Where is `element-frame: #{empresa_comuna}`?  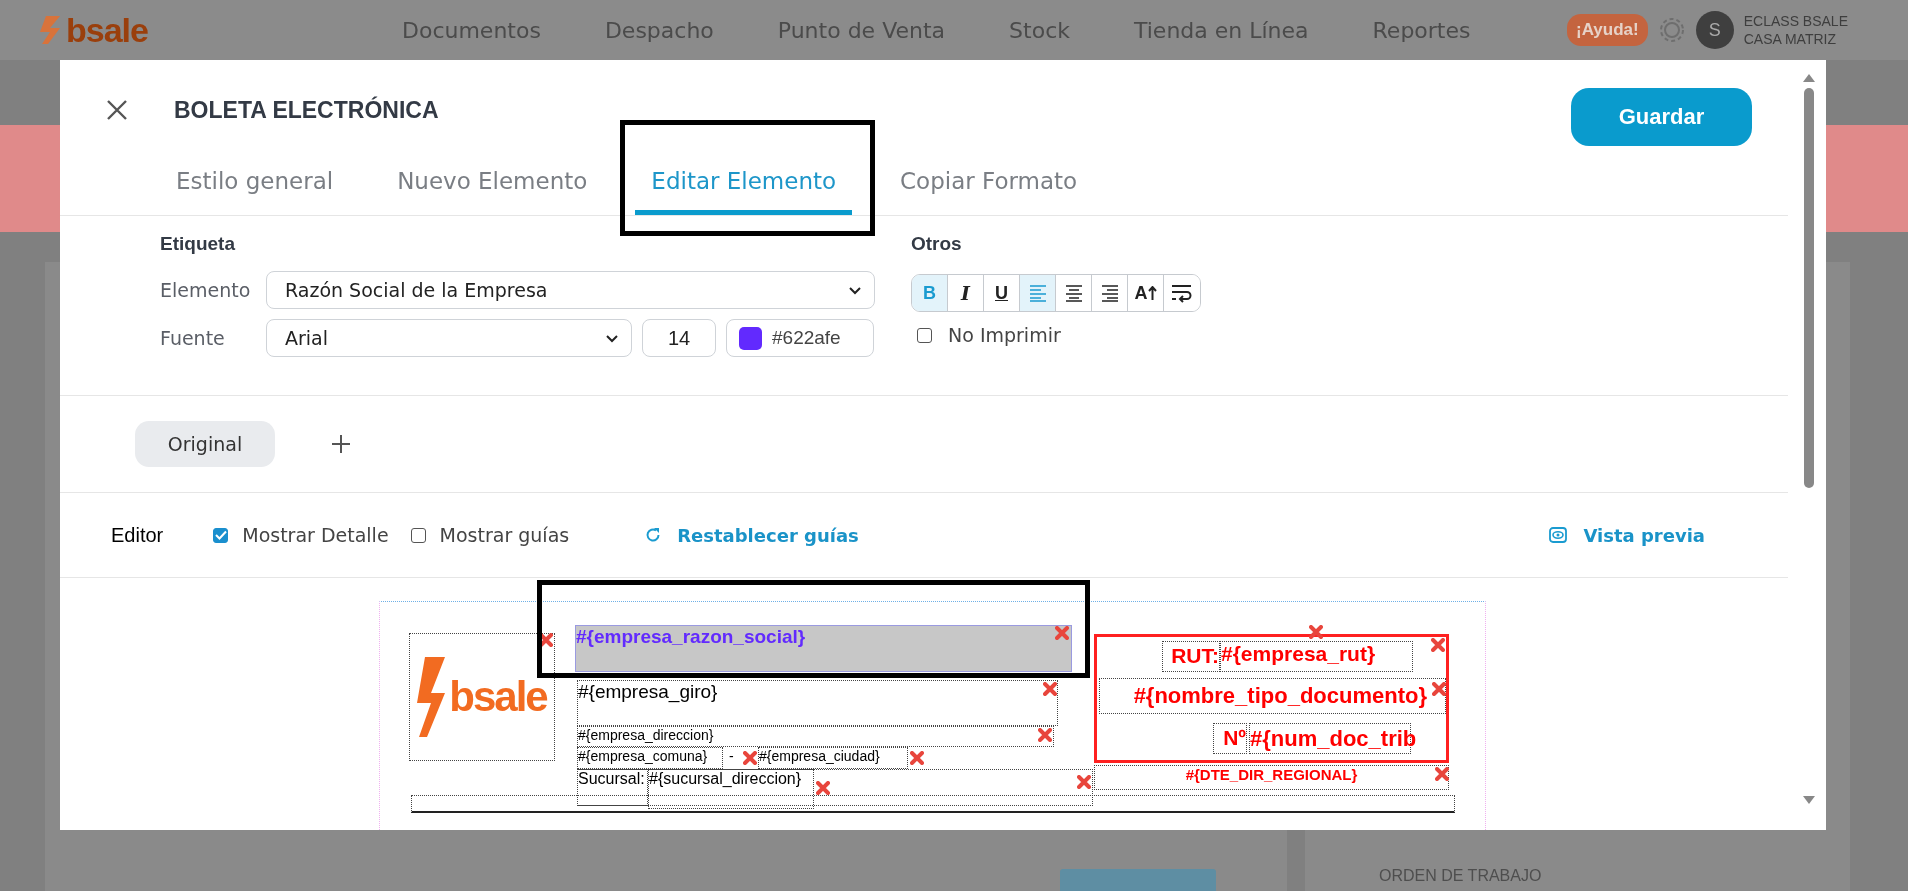
element-frame: #{empresa_comuna} is located at coordinates (650, 758).